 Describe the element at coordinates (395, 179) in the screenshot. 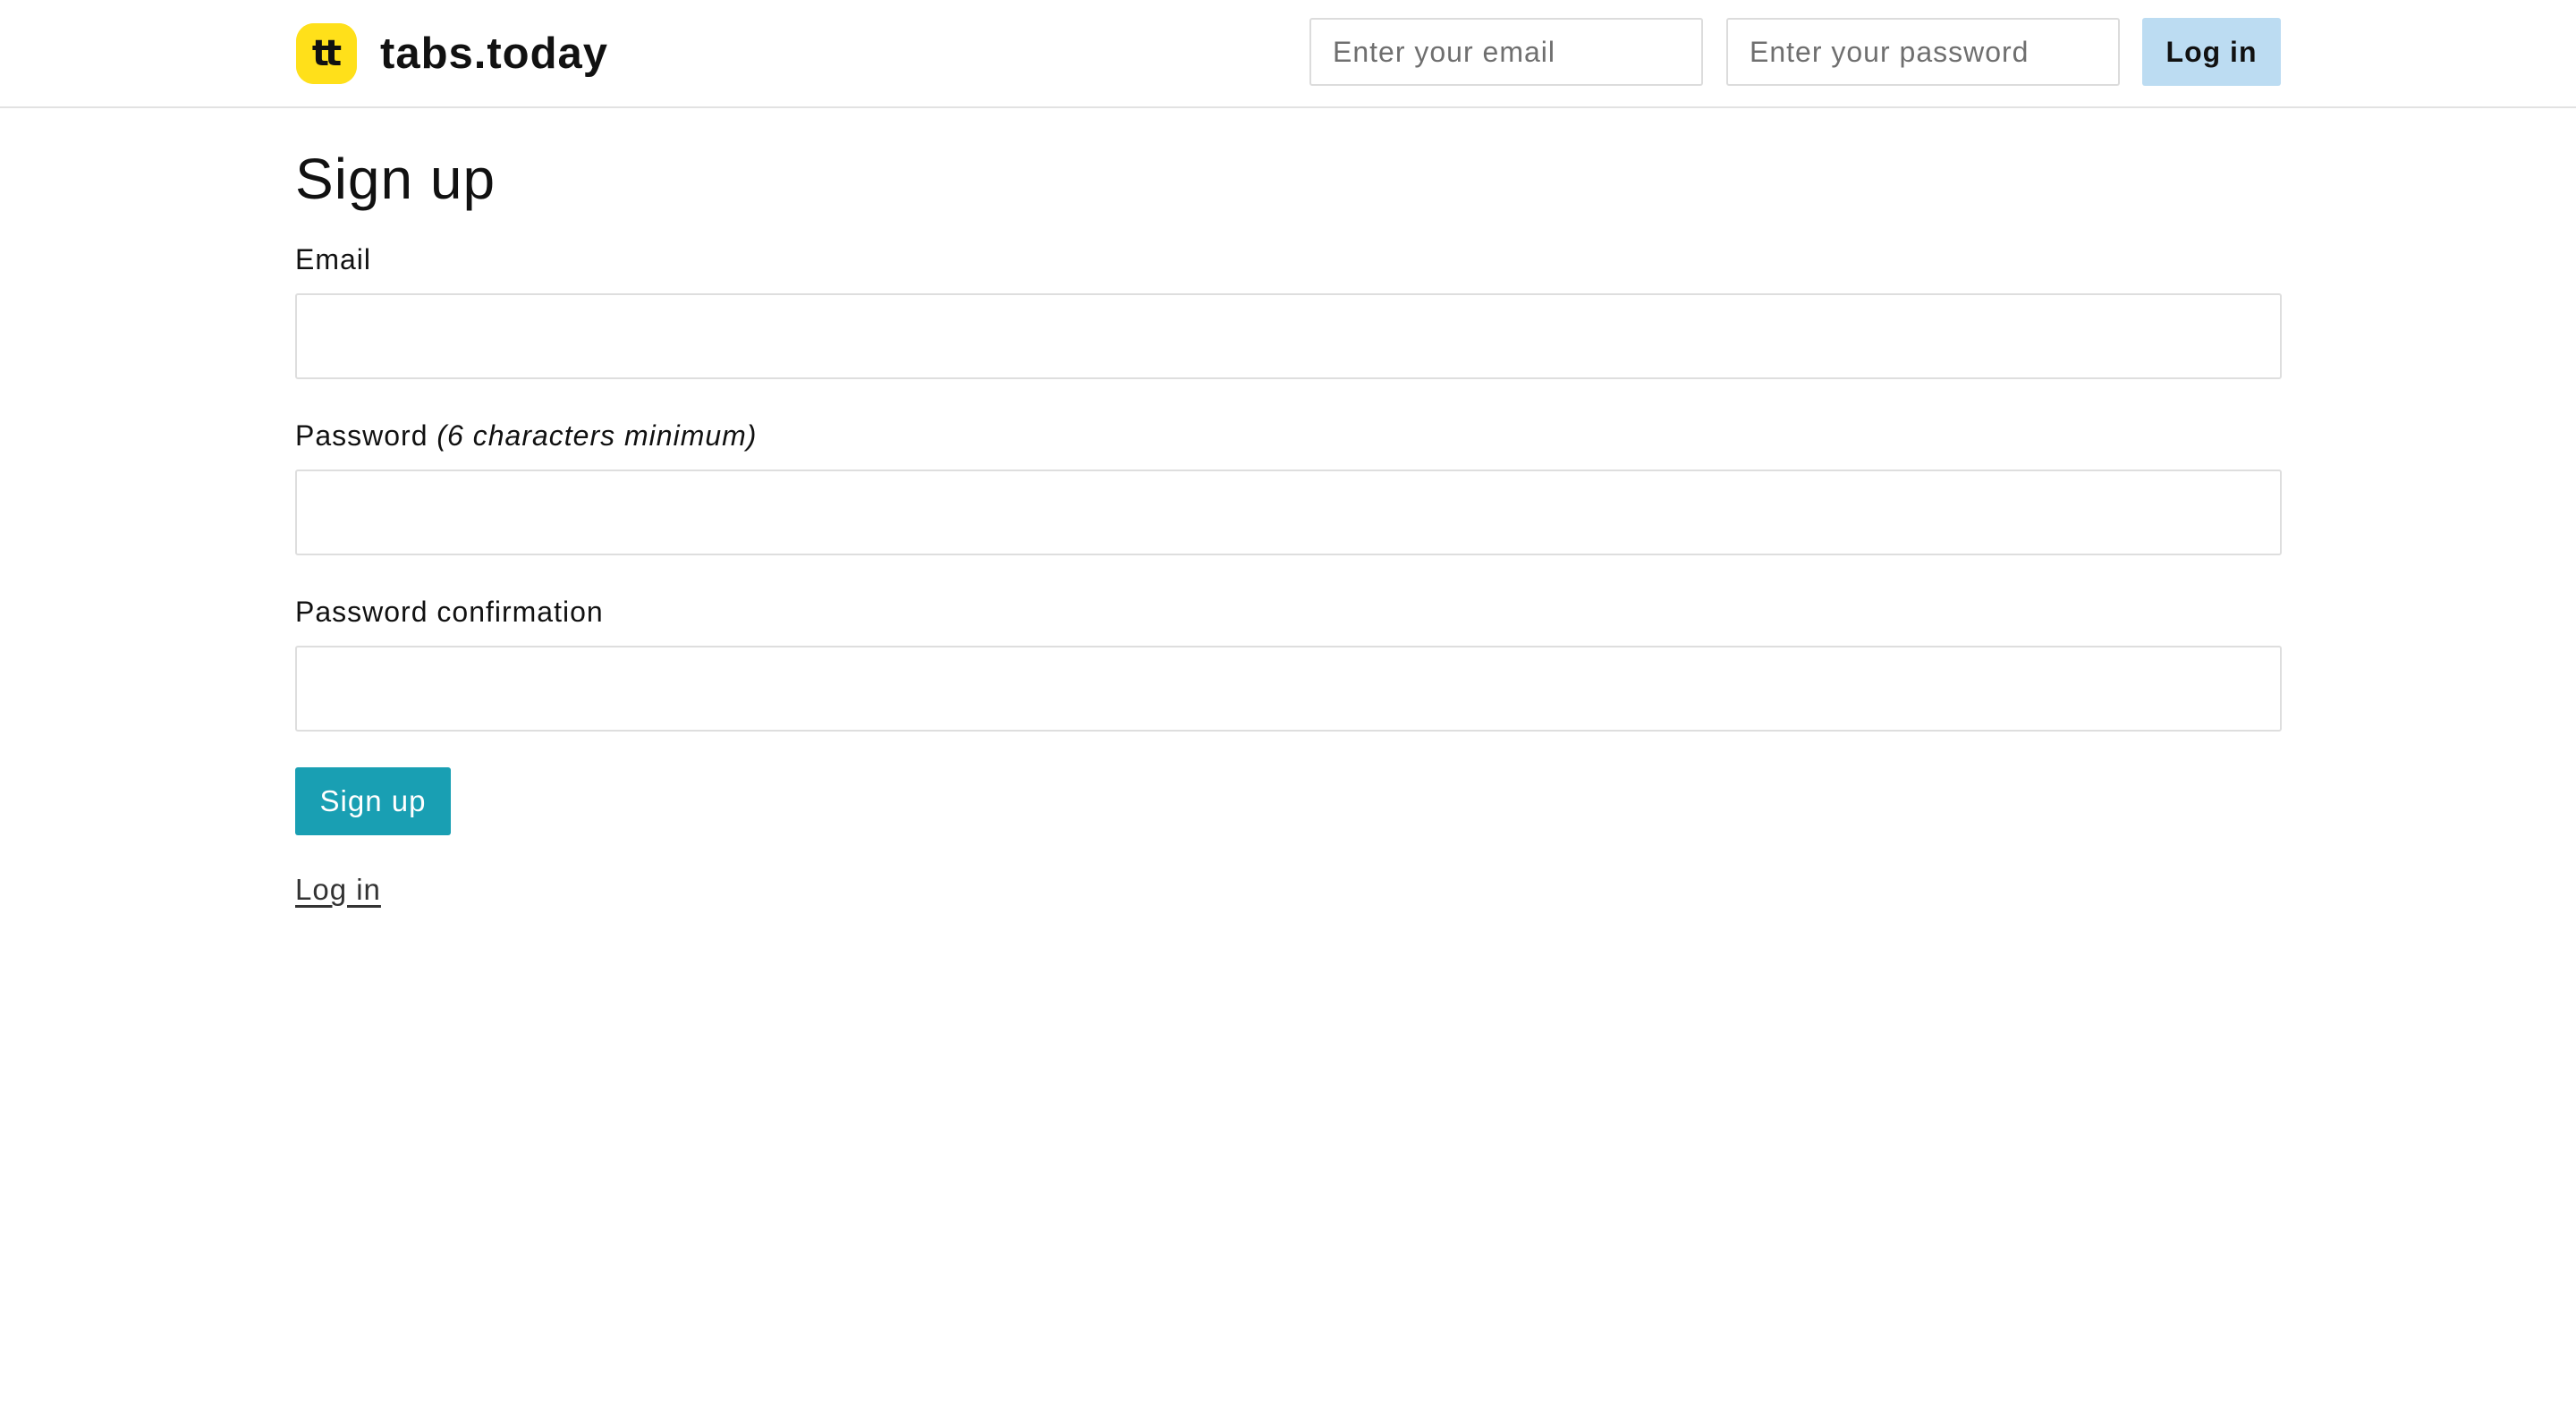

I see `page-title: Sign up` at that location.